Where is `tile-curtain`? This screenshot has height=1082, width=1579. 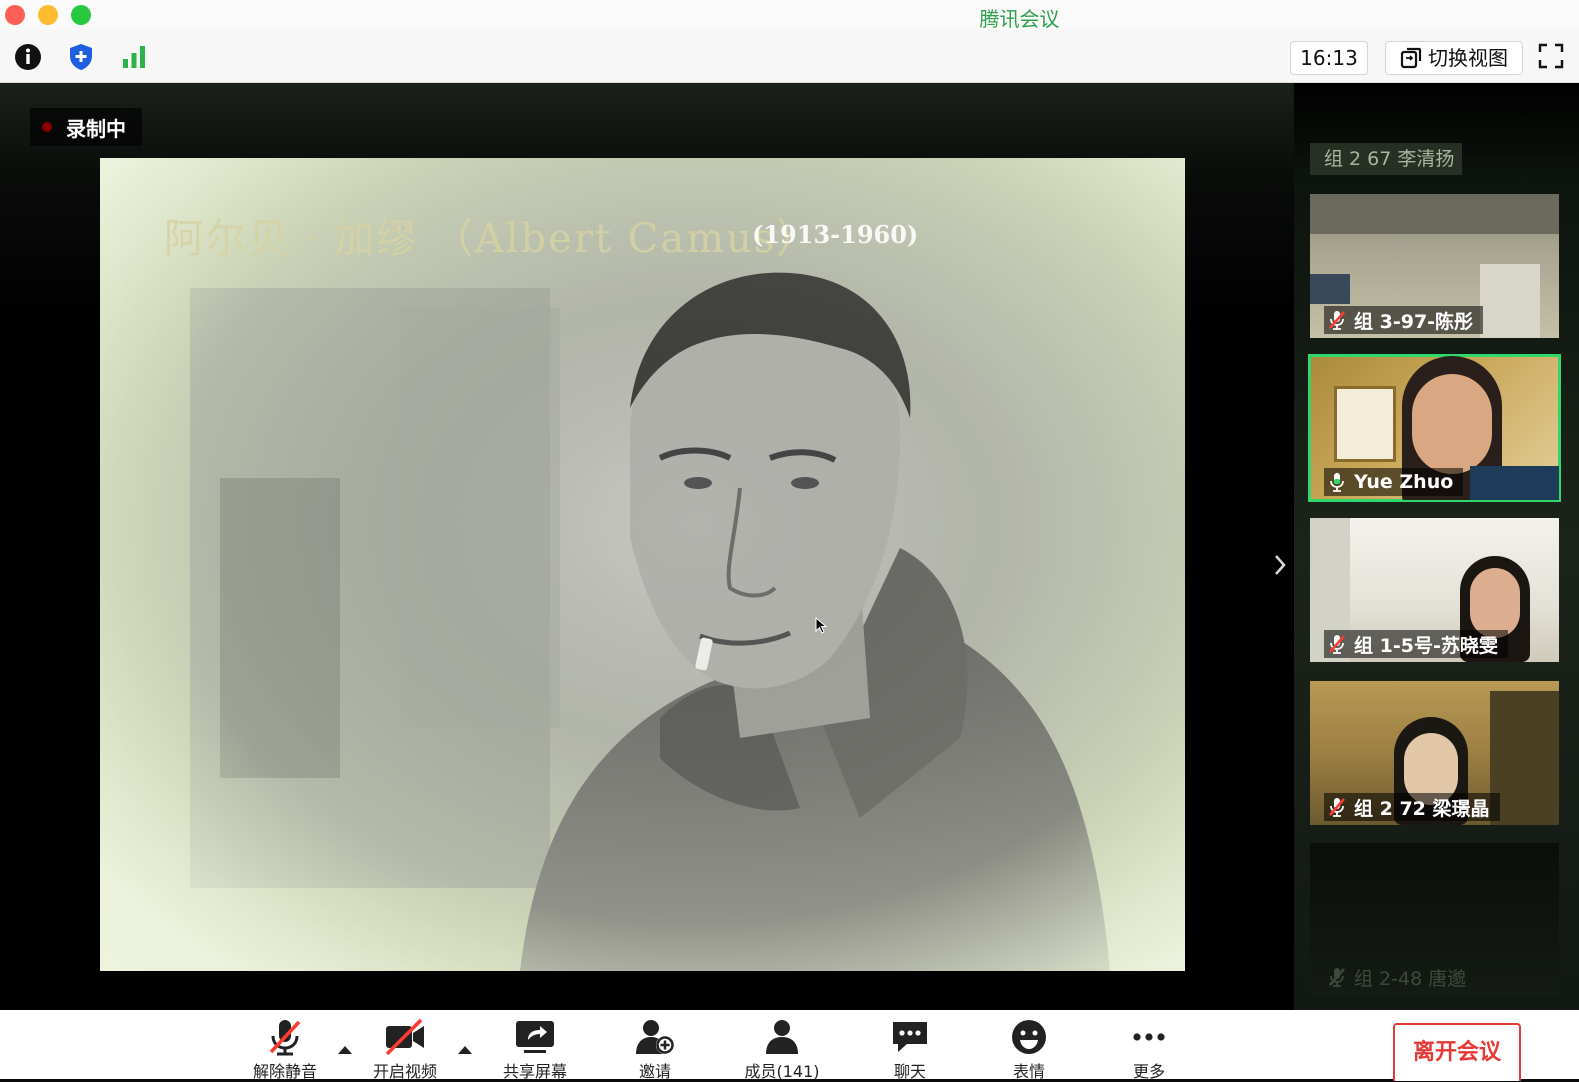
tile-curtain is located at coordinates (1510, 301).